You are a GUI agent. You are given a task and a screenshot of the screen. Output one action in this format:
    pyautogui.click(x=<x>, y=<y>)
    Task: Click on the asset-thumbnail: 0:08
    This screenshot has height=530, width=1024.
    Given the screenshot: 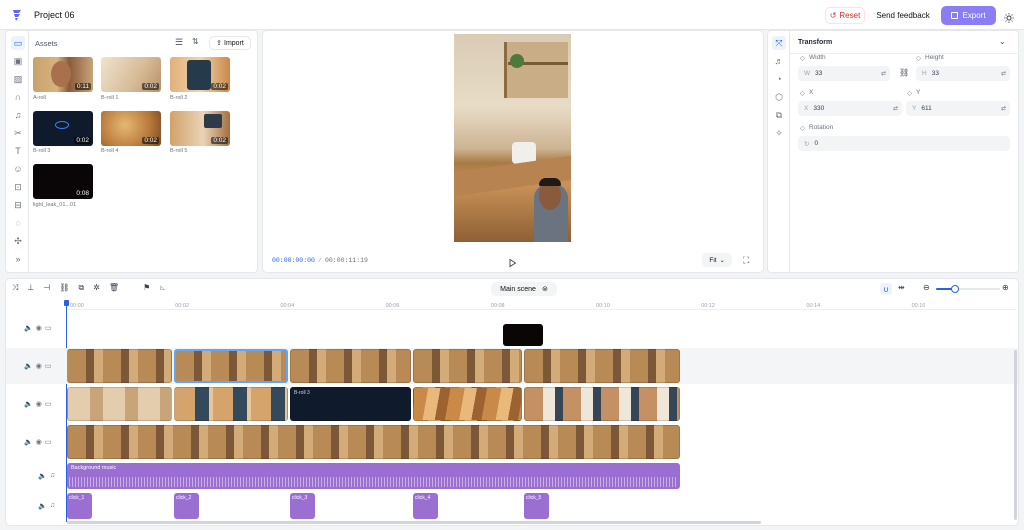 What is the action you would take?
    pyautogui.click(x=63, y=181)
    